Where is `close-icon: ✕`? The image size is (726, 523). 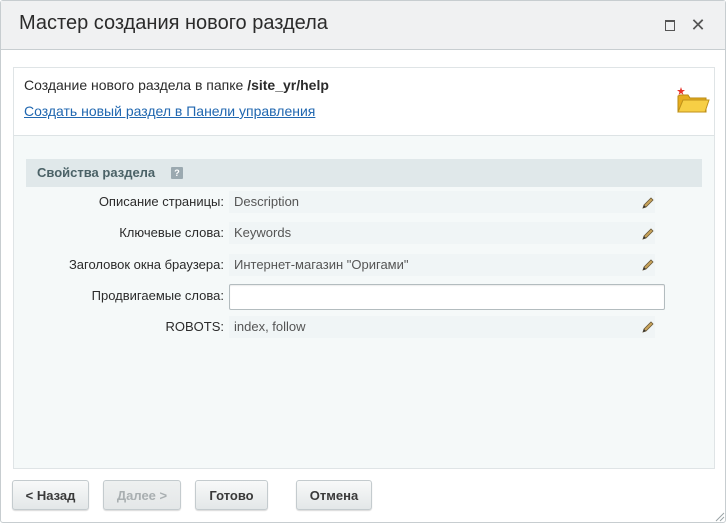 close-icon: ✕ is located at coordinates (698, 25).